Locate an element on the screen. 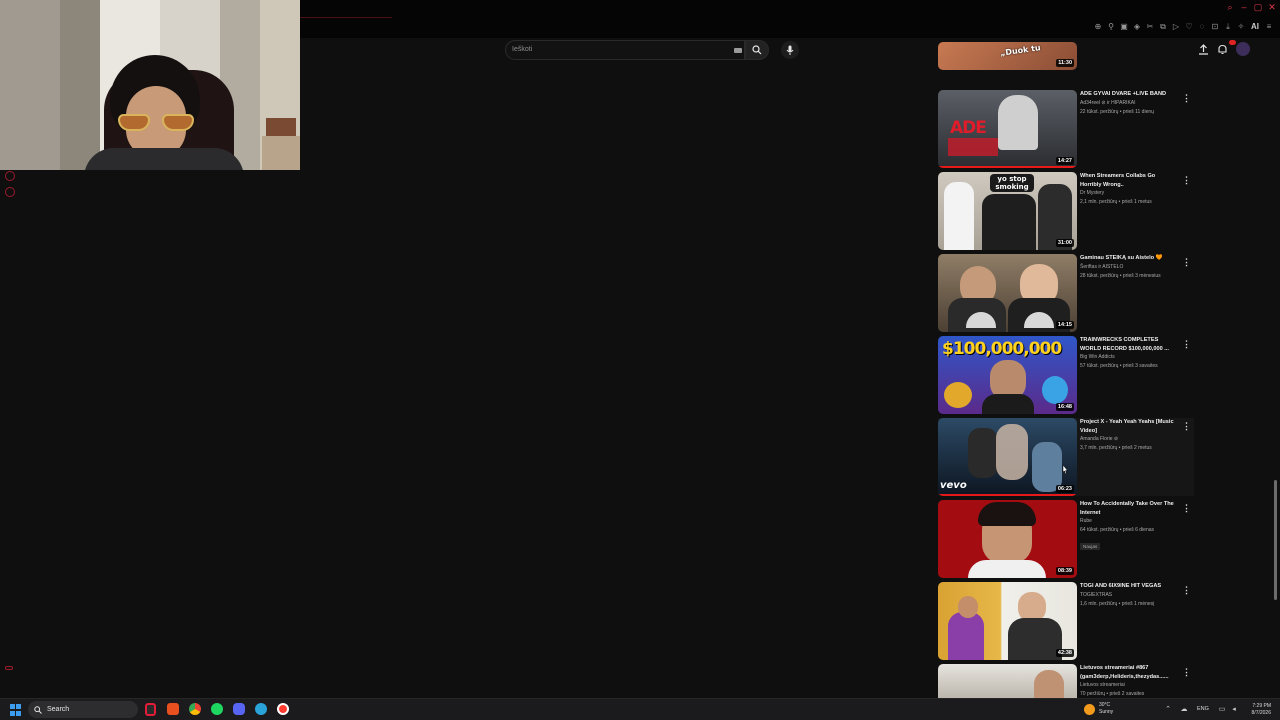 This screenshot has width=1280, height=720. video-thumbnail: „Duok tu 11:30 is located at coordinates (1007, 56).